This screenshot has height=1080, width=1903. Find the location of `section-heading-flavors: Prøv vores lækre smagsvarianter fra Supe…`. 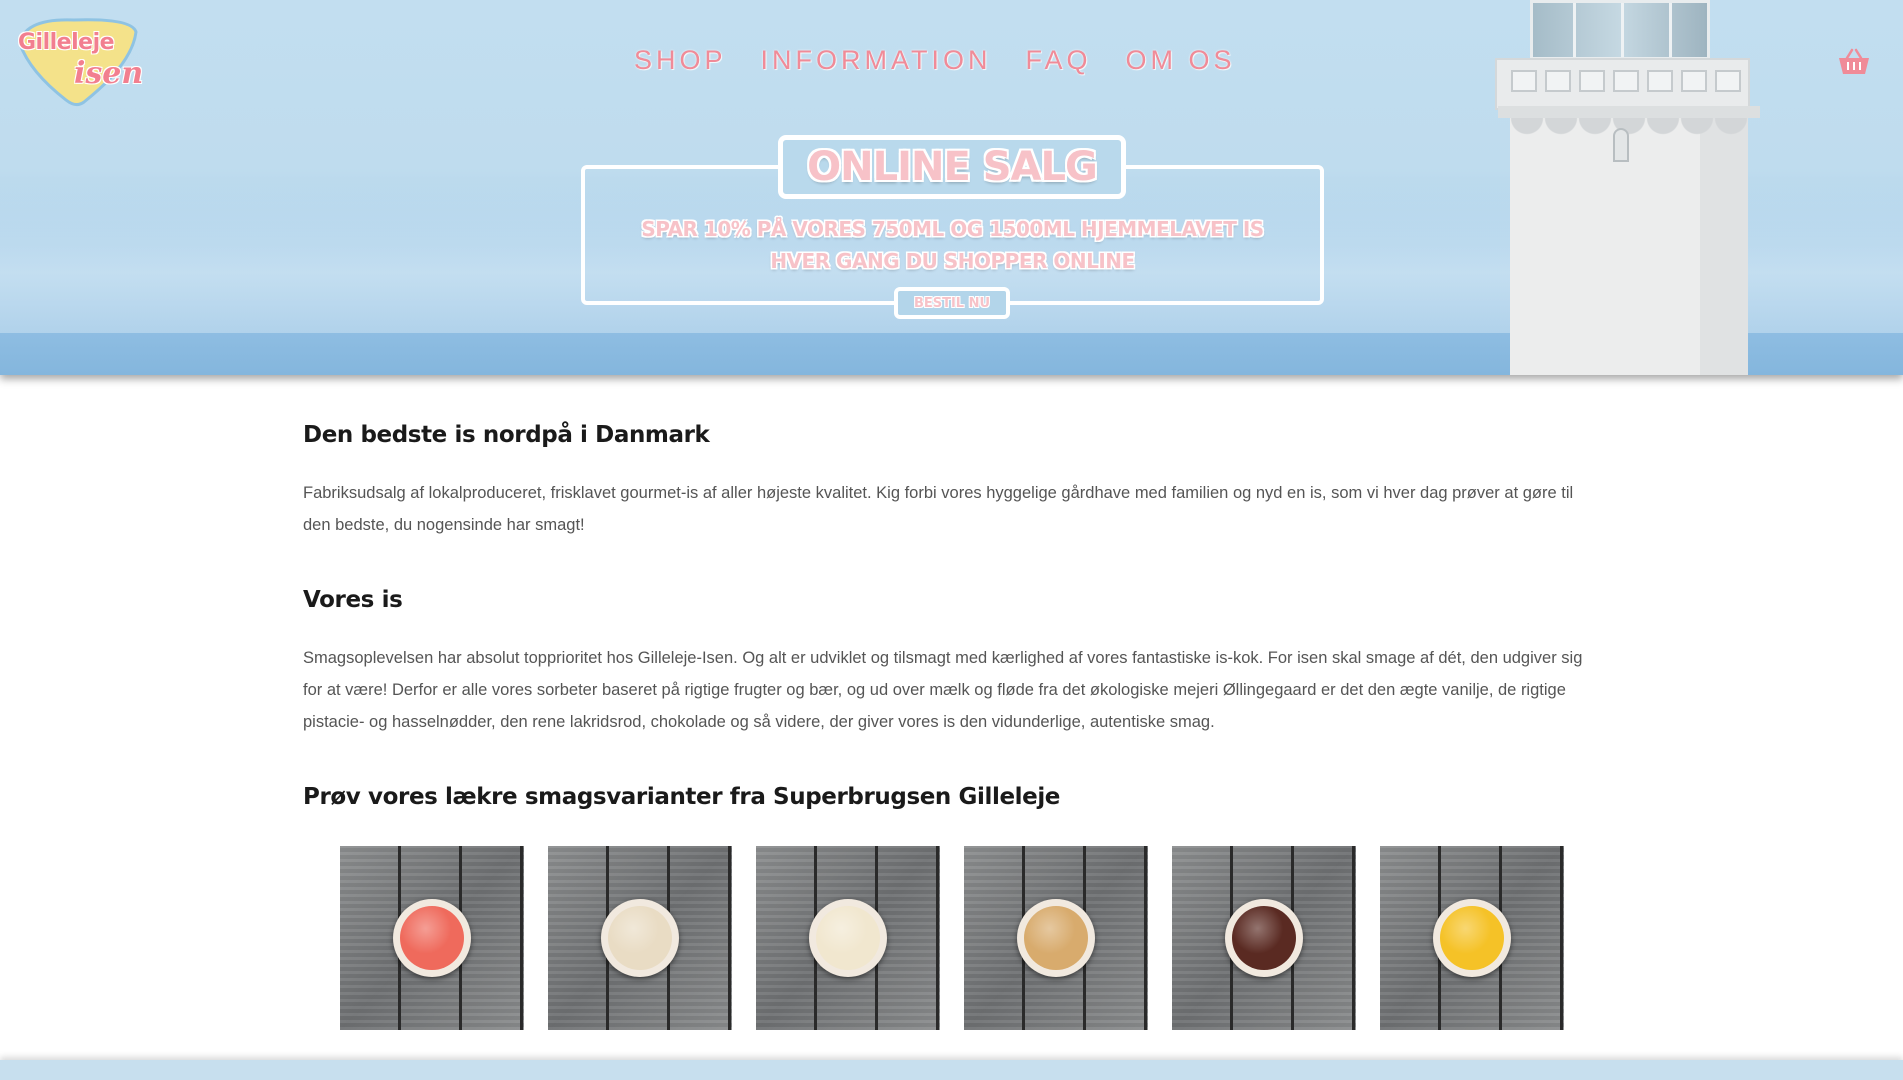

section-heading-flavors: Prøv vores lækre smagsvarianter fra Supe… is located at coordinates (682, 797).